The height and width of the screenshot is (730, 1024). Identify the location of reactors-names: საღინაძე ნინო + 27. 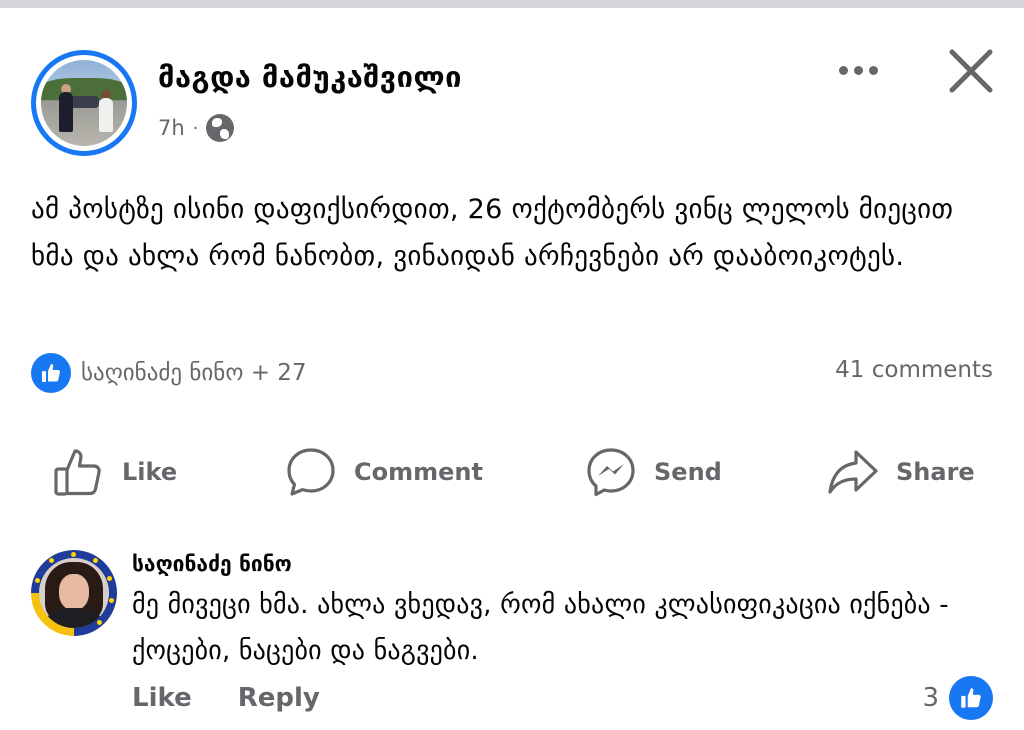
(194, 373).